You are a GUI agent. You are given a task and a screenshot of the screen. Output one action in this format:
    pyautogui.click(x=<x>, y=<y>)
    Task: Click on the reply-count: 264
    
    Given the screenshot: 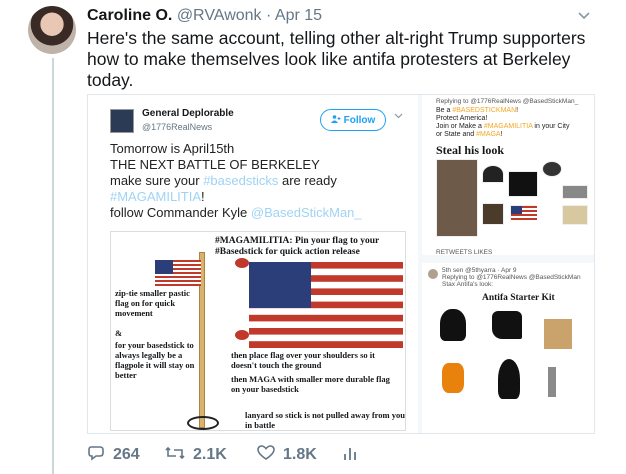 What is the action you would take?
    pyautogui.click(x=126, y=454)
    